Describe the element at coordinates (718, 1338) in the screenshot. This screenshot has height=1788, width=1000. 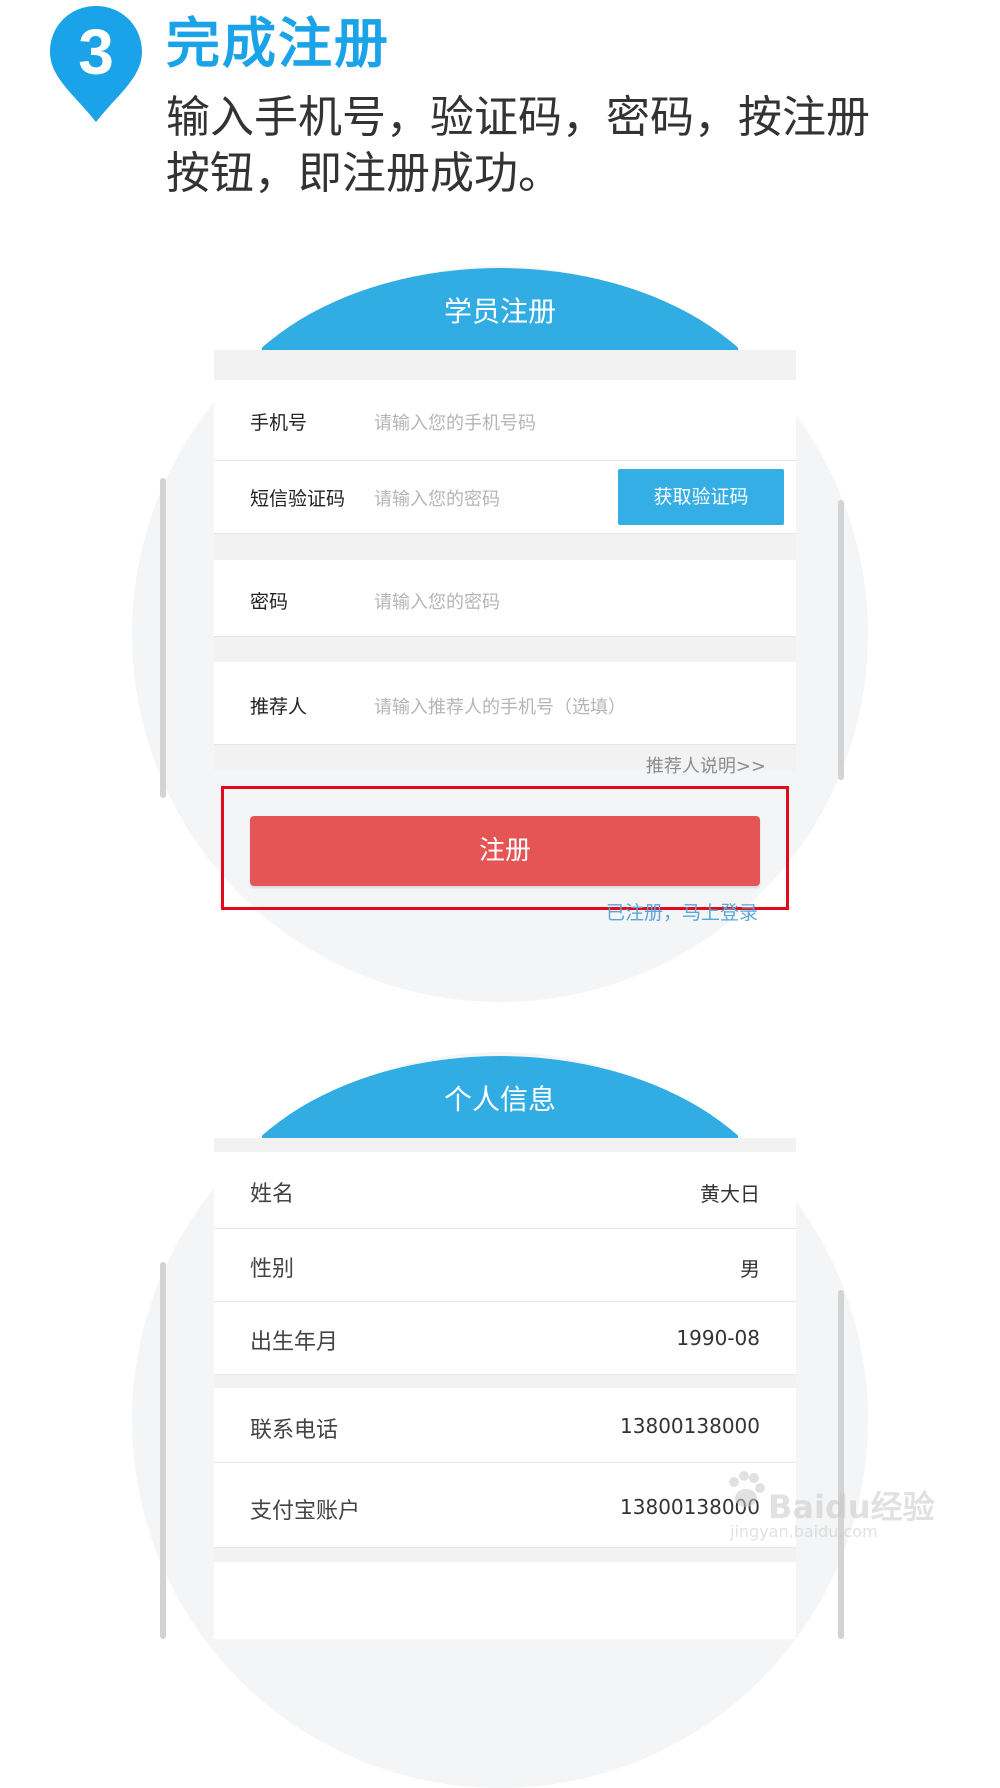
I see `info-value: 1990-08` at that location.